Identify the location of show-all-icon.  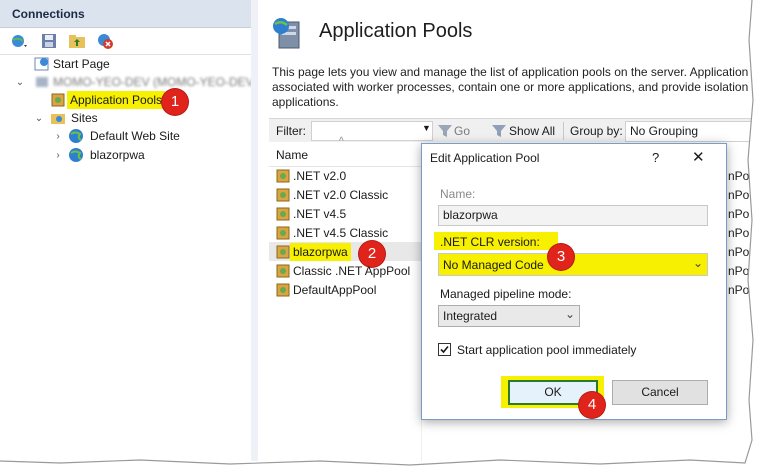
(499, 131).